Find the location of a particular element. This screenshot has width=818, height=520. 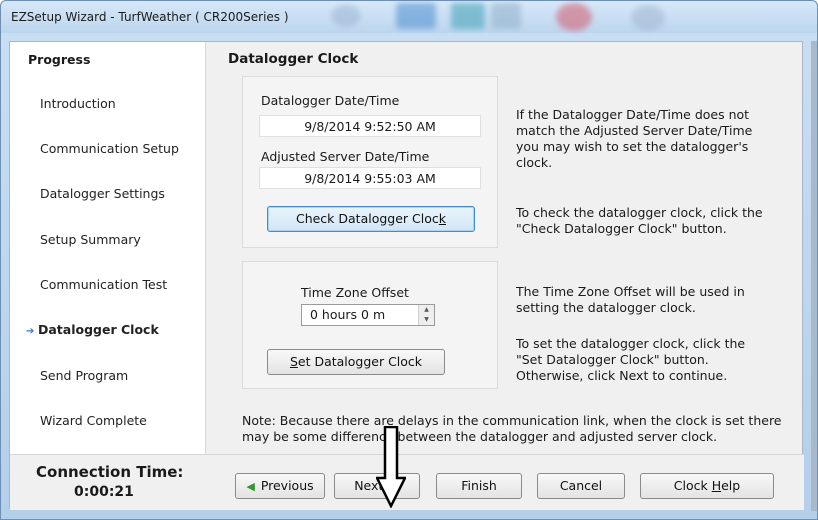

sidebar-item-datalogger-settings: Datalogger Settings is located at coordinates (102, 193).